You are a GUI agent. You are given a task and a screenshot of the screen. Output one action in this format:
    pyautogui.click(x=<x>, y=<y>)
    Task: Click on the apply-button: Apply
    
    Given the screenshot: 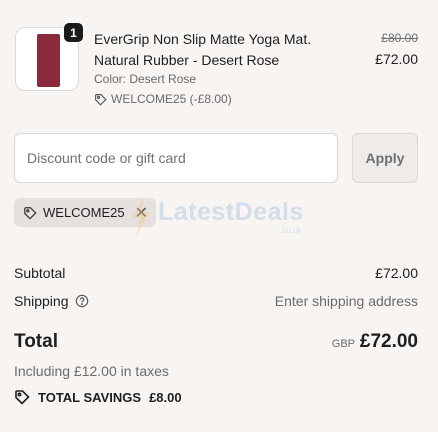 What is the action you would take?
    pyautogui.click(x=385, y=158)
    